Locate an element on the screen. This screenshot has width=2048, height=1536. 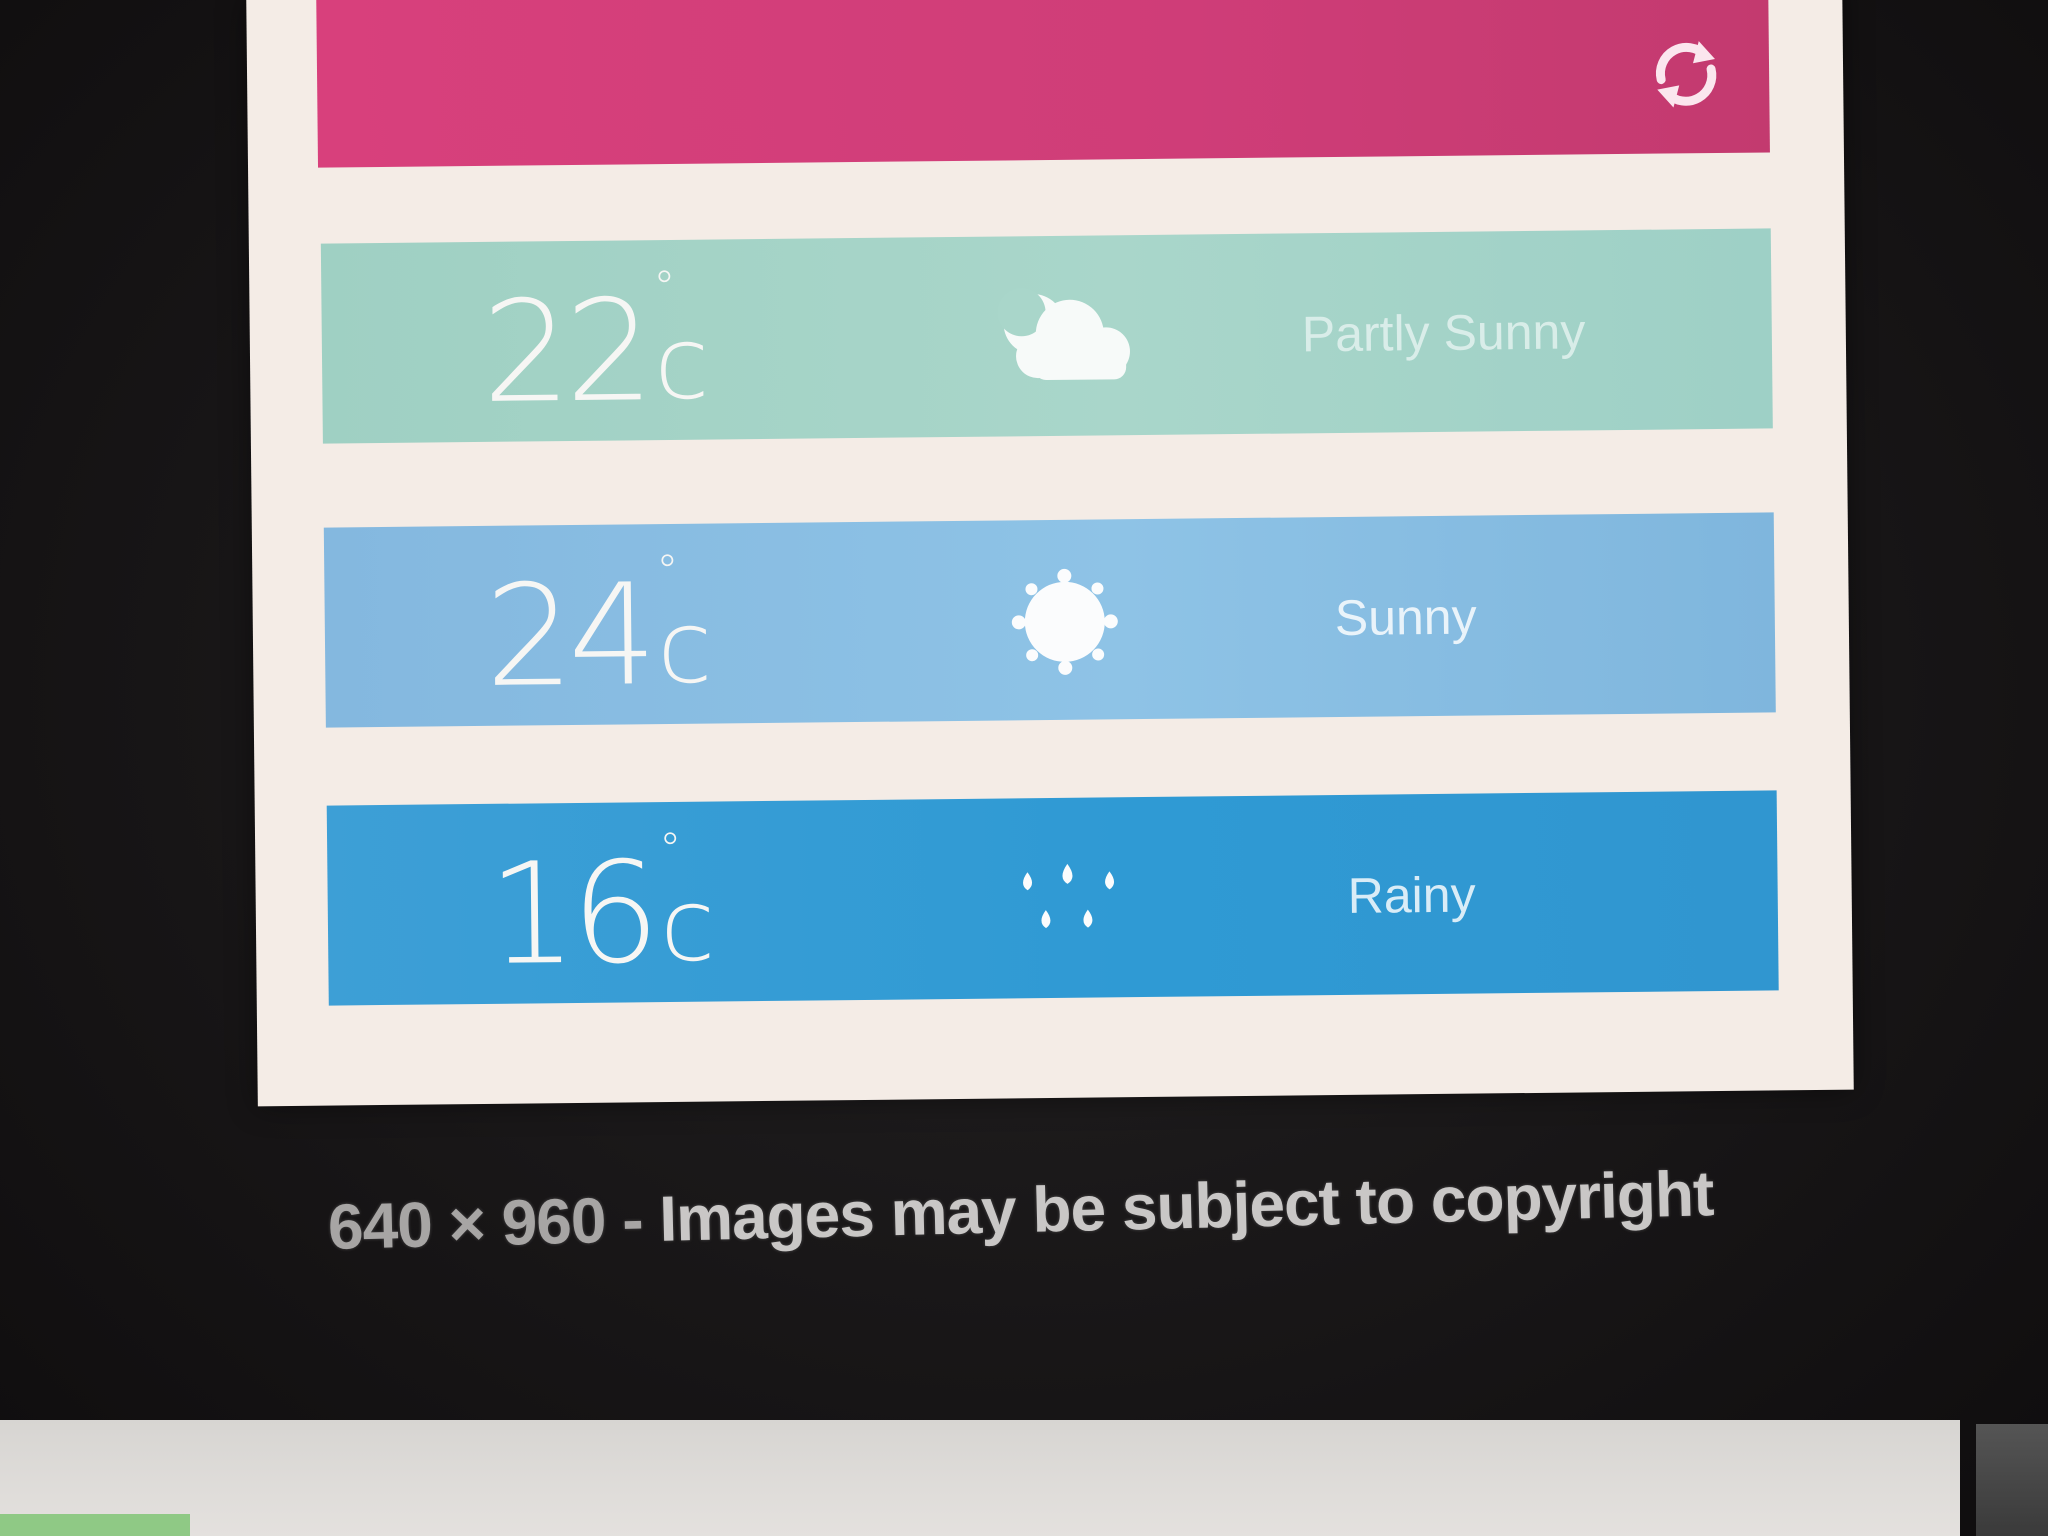
condition-label: Rainy is located at coordinates (1411, 895).